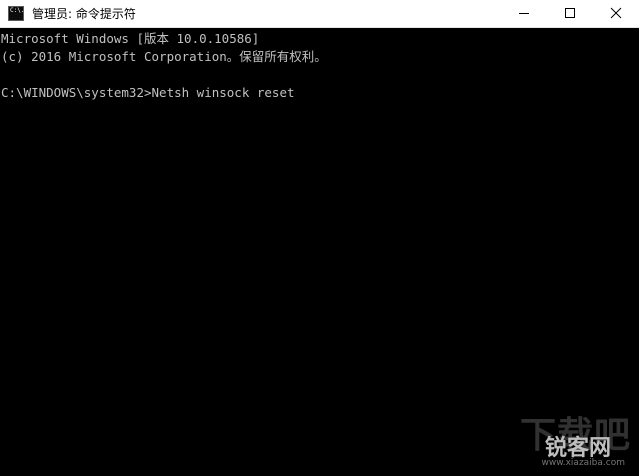 This screenshot has width=639, height=476. I want to click on close-icon, so click(616, 13).